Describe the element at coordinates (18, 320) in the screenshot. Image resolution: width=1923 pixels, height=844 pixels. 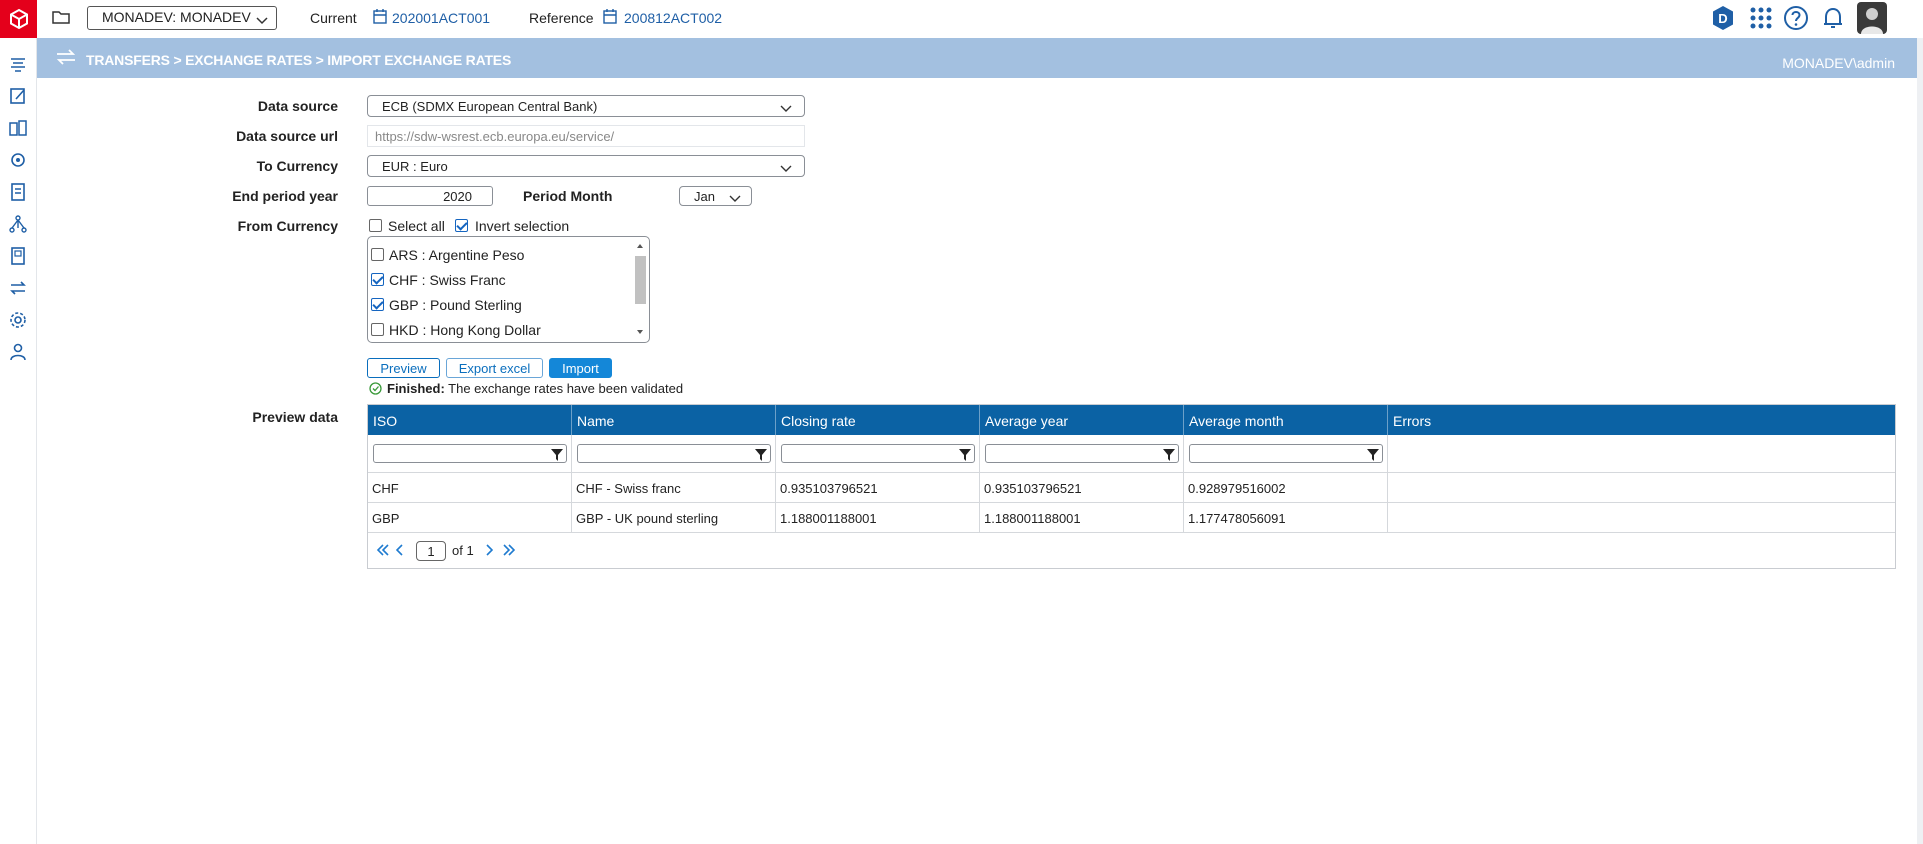
I see `settings-icon` at that location.